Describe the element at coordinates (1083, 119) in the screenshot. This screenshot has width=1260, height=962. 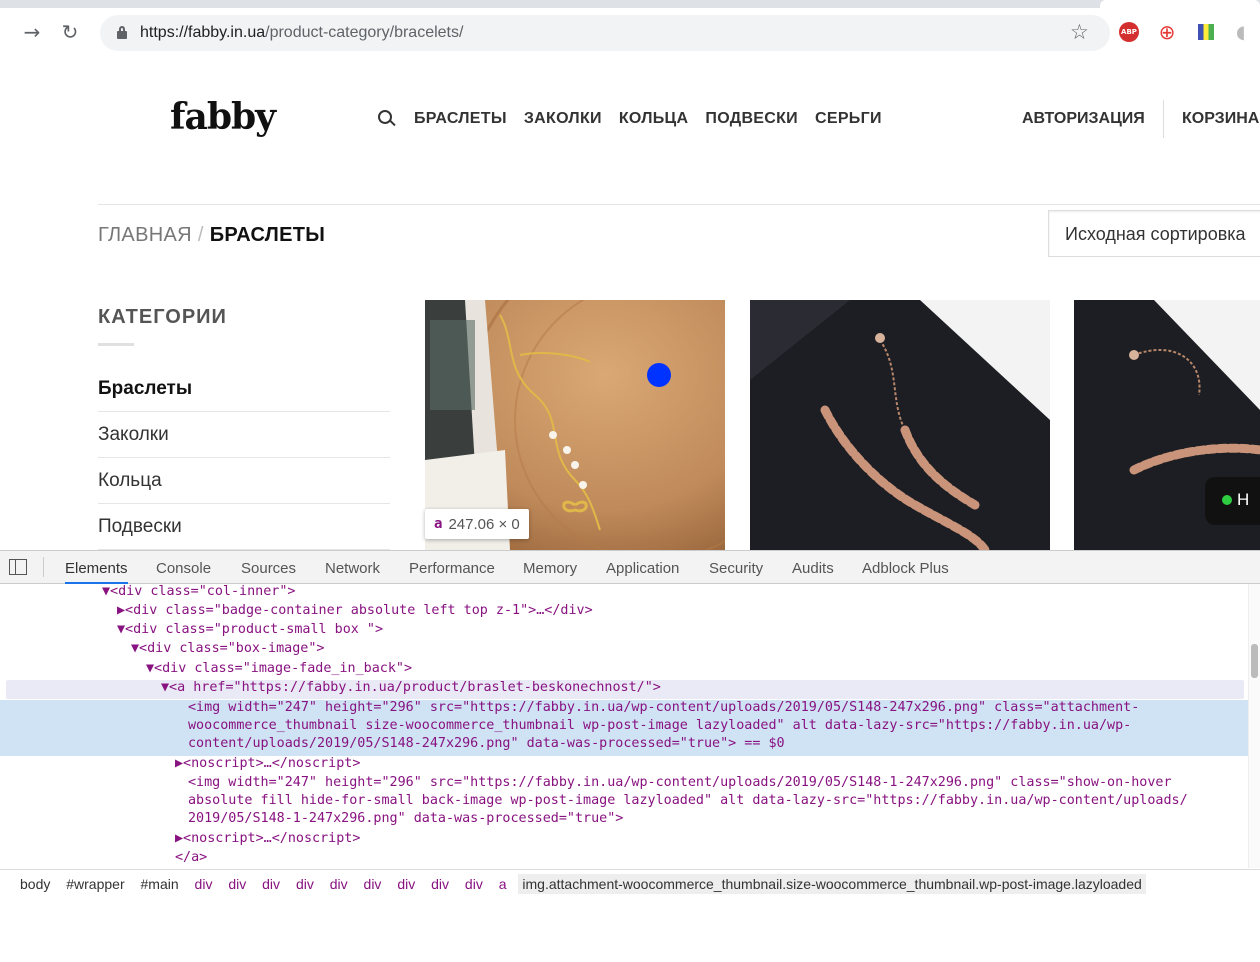
I see `login-link: АВТОРИЗАЦИЯ` at that location.